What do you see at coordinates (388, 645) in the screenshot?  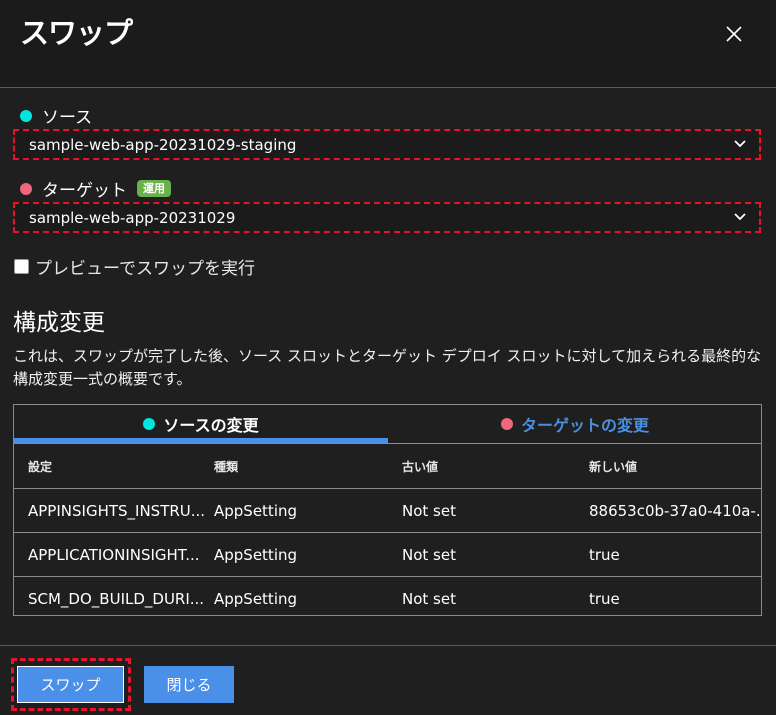 I see `footer-divider` at bounding box center [388, 645].